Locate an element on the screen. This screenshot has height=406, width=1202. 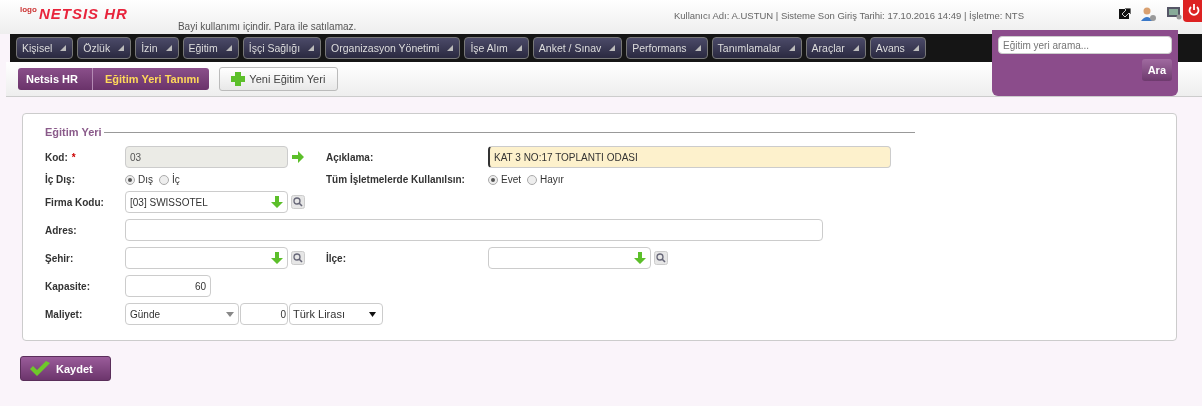
breadcrumb-link: Netsis HR is located at coordinates (55, 79).